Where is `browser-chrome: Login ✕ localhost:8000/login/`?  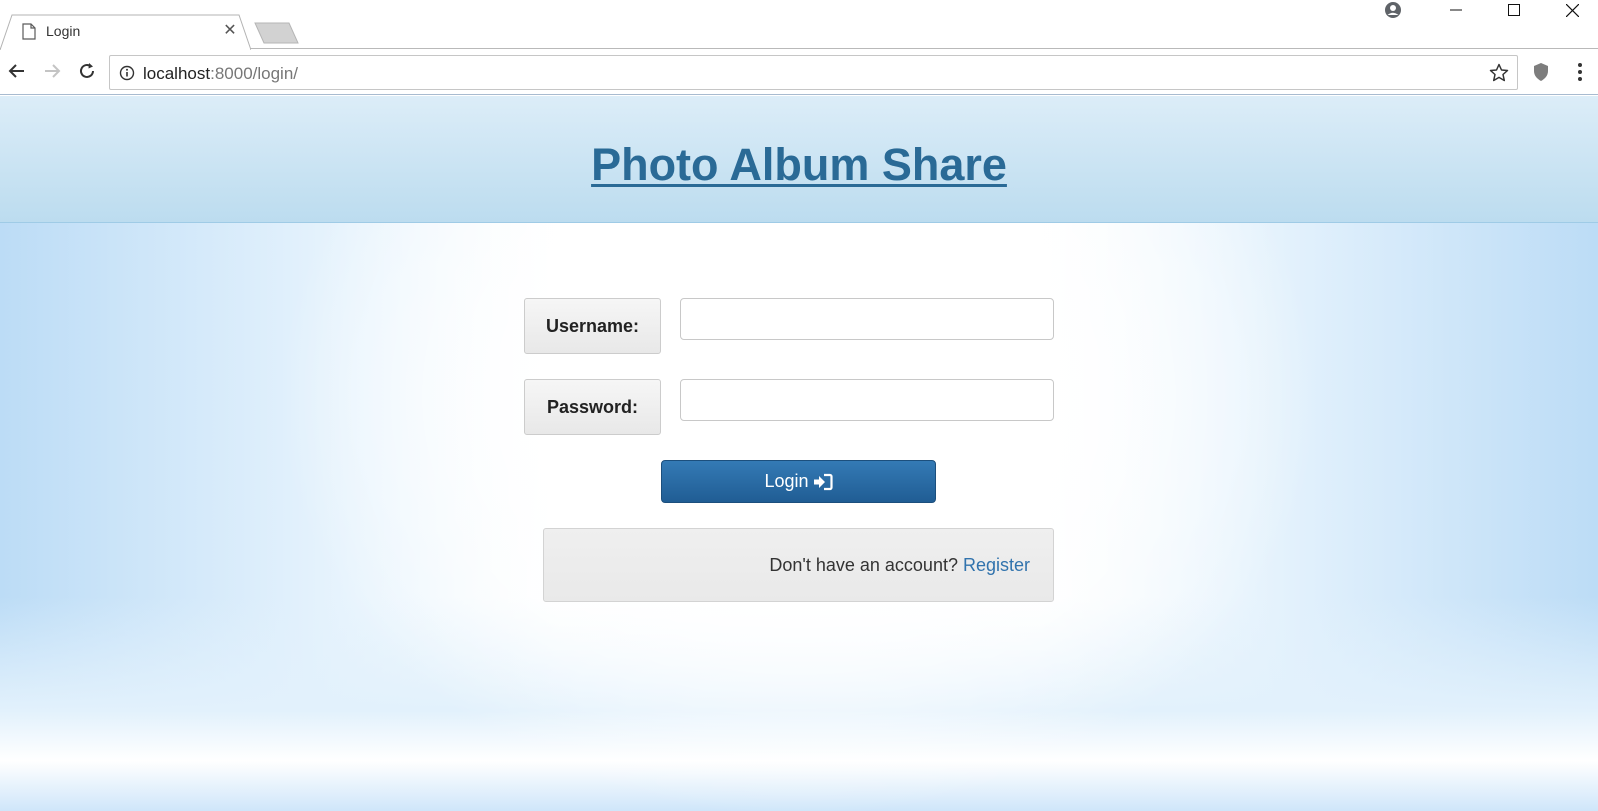
browser-chrome: Login ✕ localhost:8000/login/ is located at coordinates (799, 48).